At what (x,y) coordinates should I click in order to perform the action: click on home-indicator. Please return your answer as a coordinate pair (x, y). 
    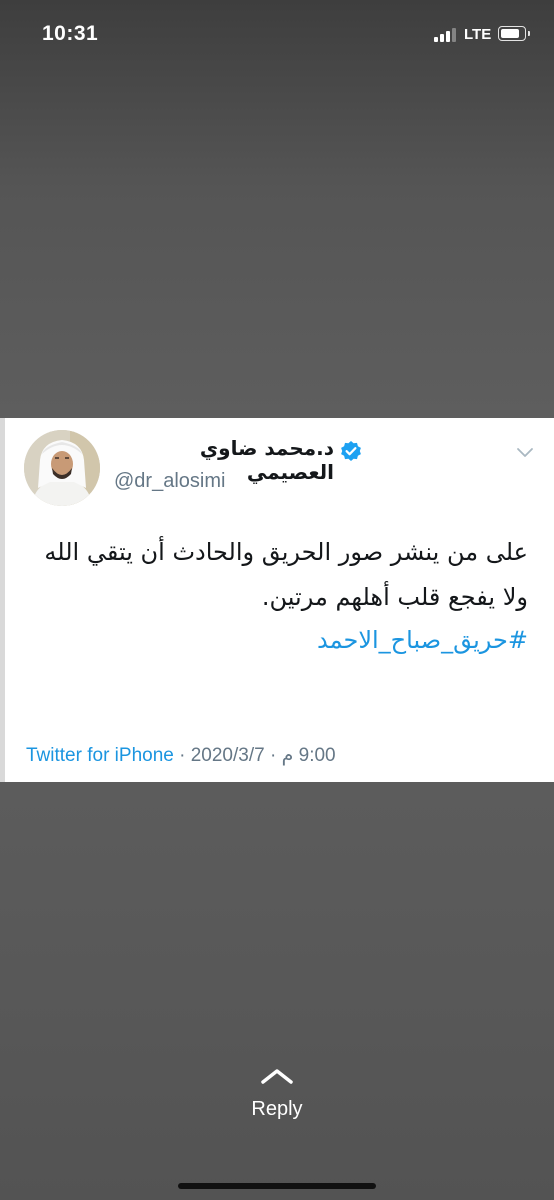
    Looking at the image, I should click on (277, 1186).